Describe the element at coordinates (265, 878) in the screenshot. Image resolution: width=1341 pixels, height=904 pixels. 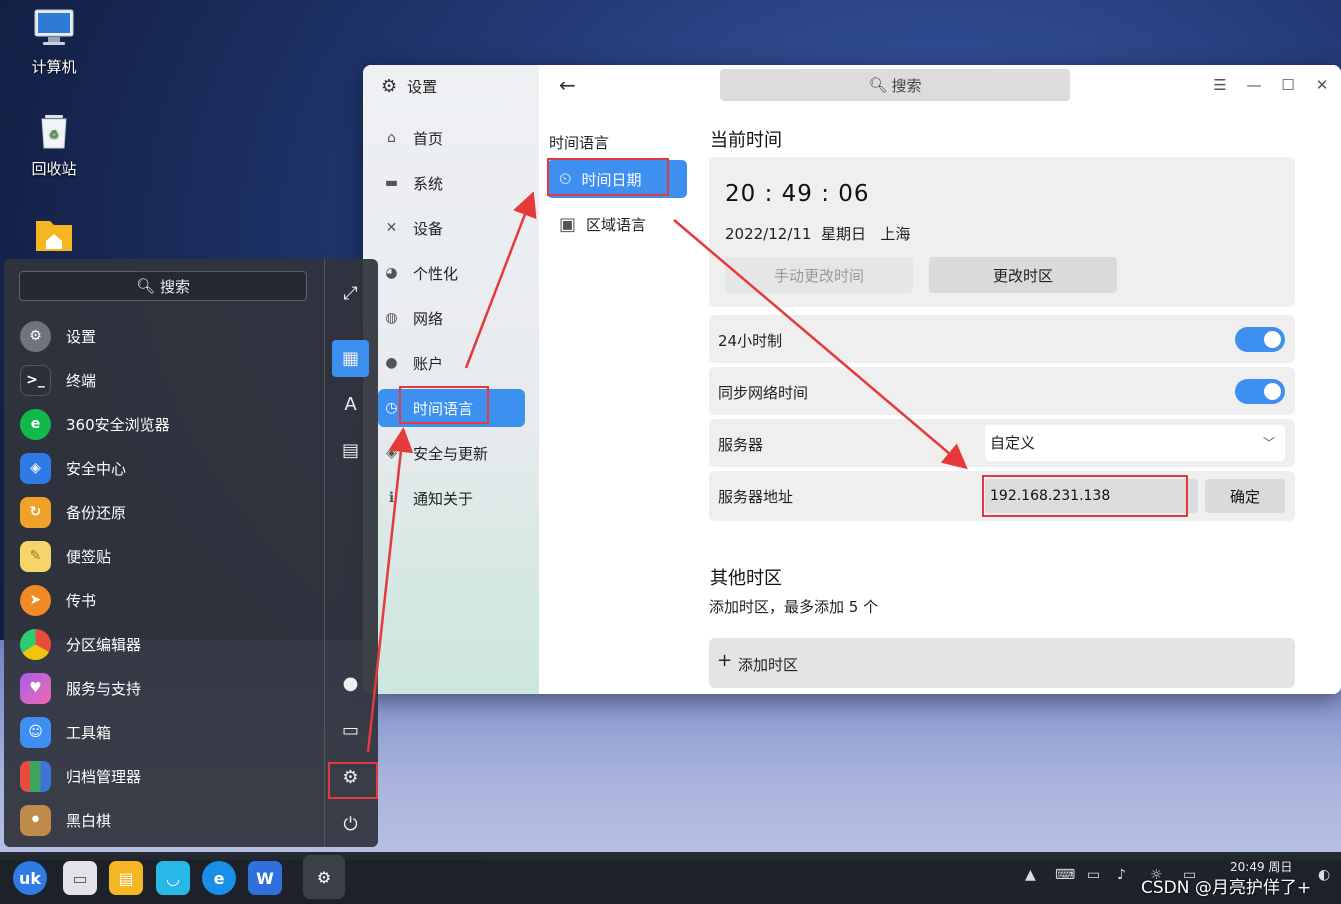
I see `wps-icon: W` at that location.